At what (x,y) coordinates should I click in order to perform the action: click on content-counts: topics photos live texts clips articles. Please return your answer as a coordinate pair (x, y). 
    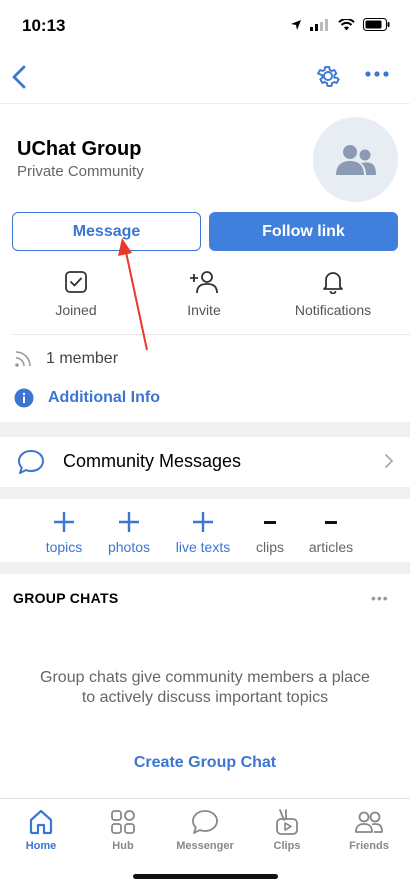
    Looking at the image, I should click on (205, 535).